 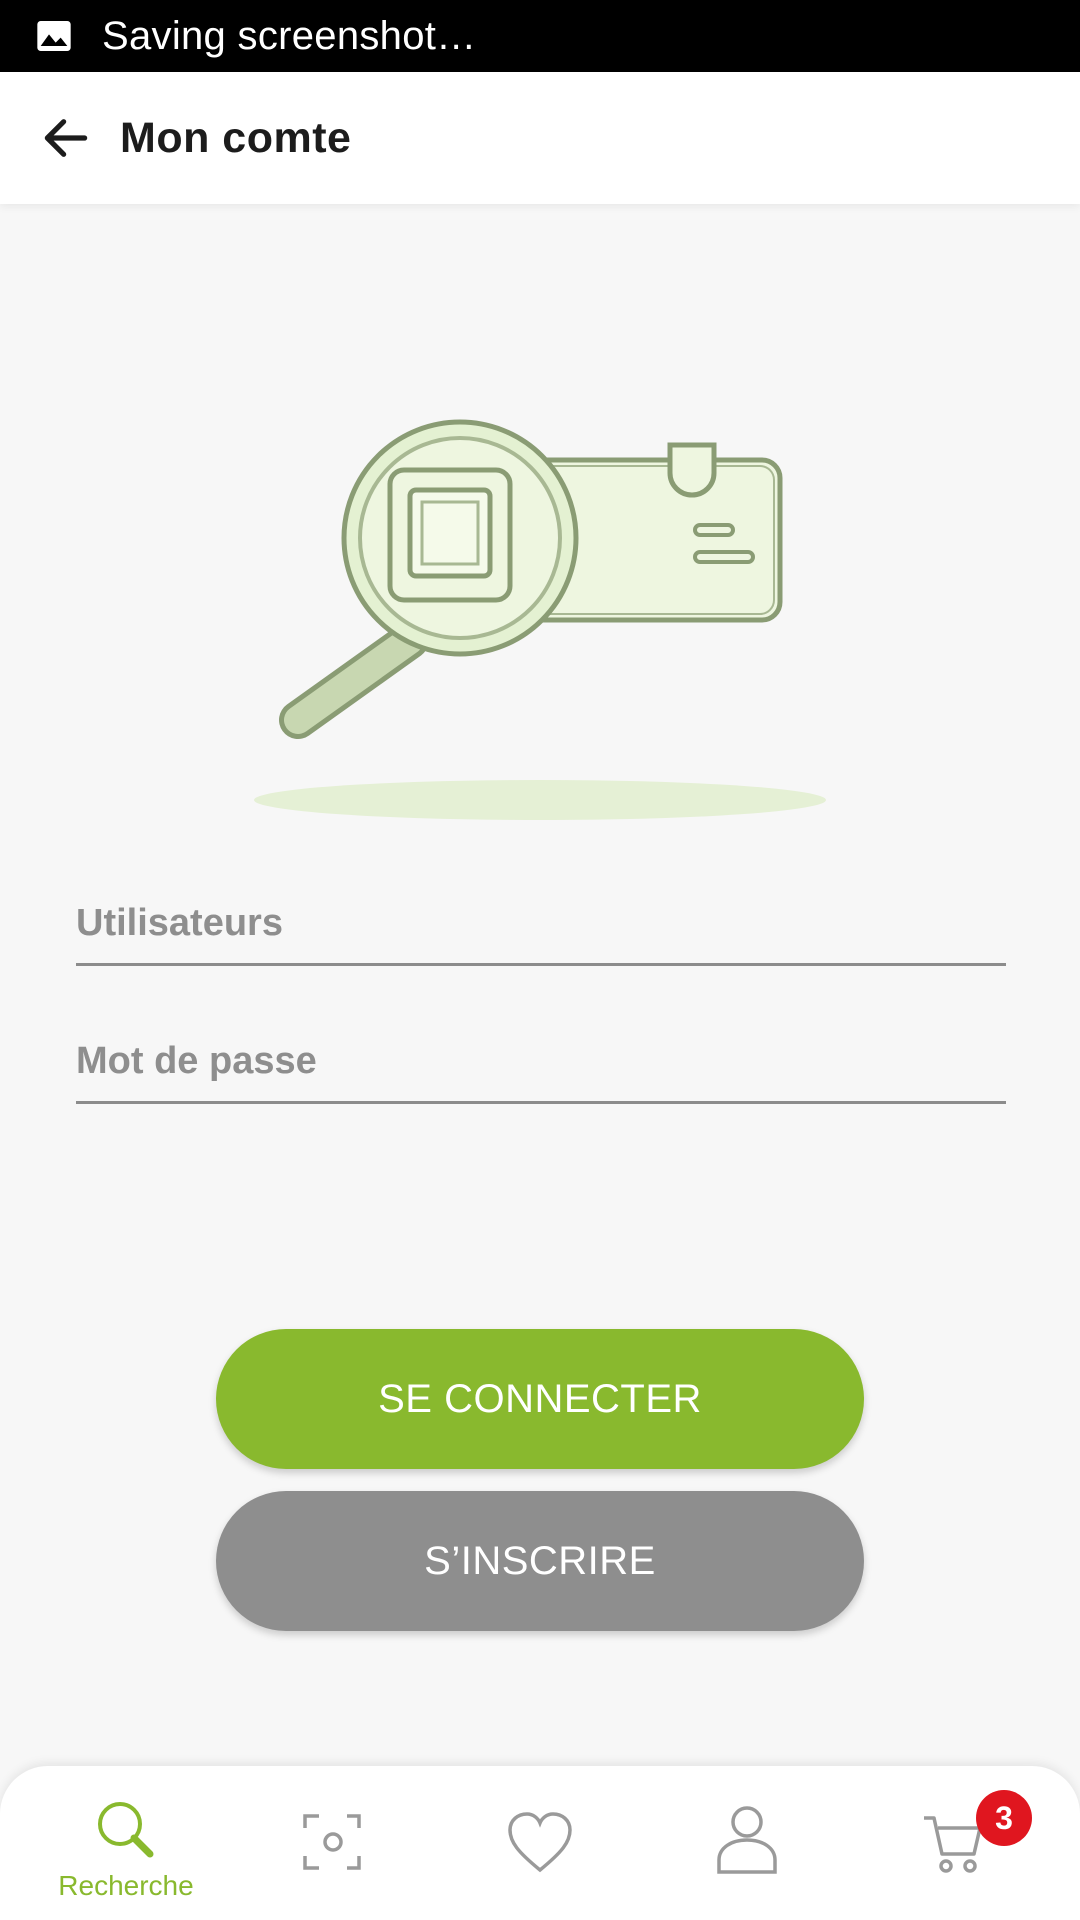 I want to click on magnifier-id-card-illustration, so click(x=540, y=619).